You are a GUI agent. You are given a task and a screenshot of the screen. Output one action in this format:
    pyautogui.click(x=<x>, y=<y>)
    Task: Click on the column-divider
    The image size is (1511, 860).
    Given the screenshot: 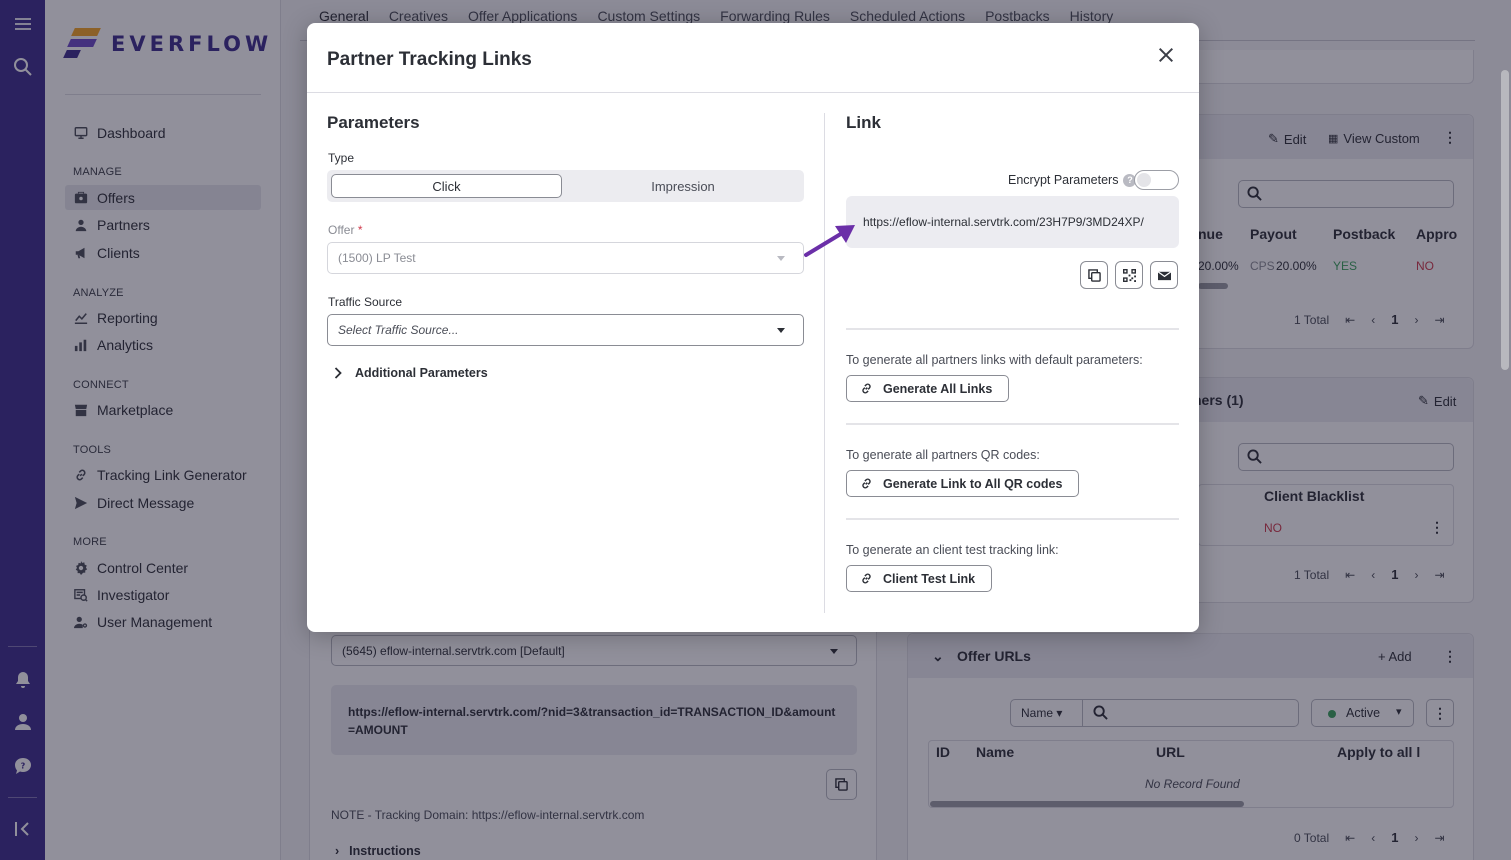 What is the action you would take?
    pyautogui.click(x=824, y=363)
    